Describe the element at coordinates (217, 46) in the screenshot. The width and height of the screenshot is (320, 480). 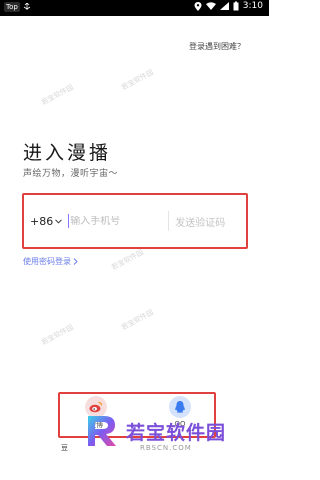
I see `login-help-link: 登录遇到困难？` at that location.